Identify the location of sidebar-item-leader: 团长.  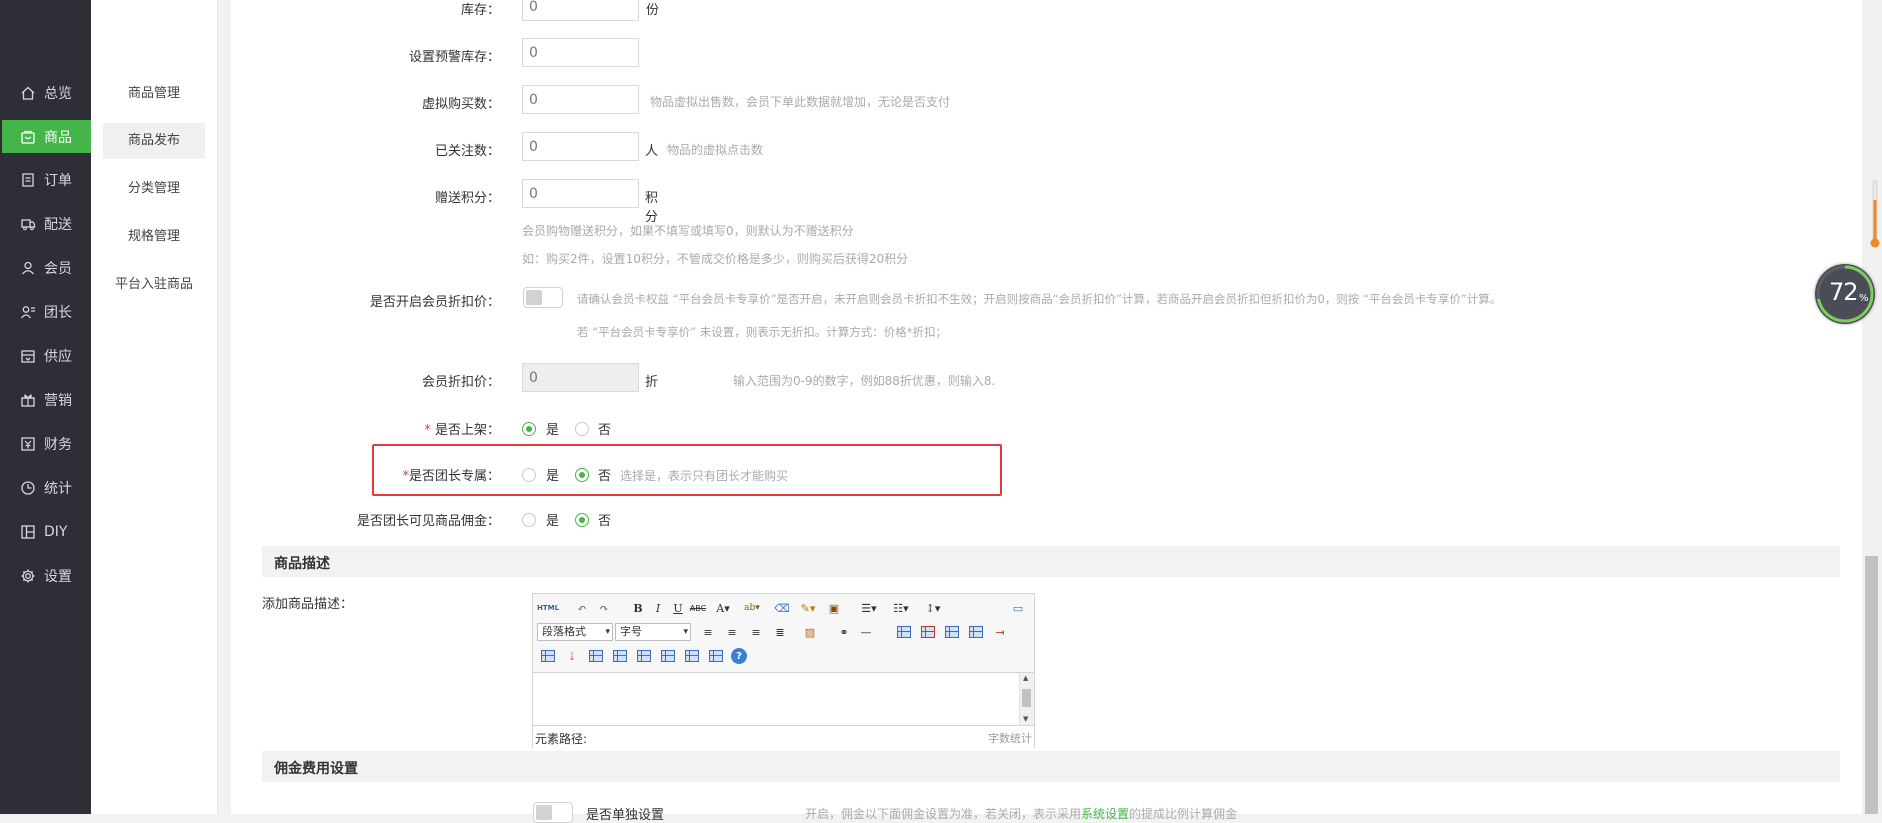
(46, 311).